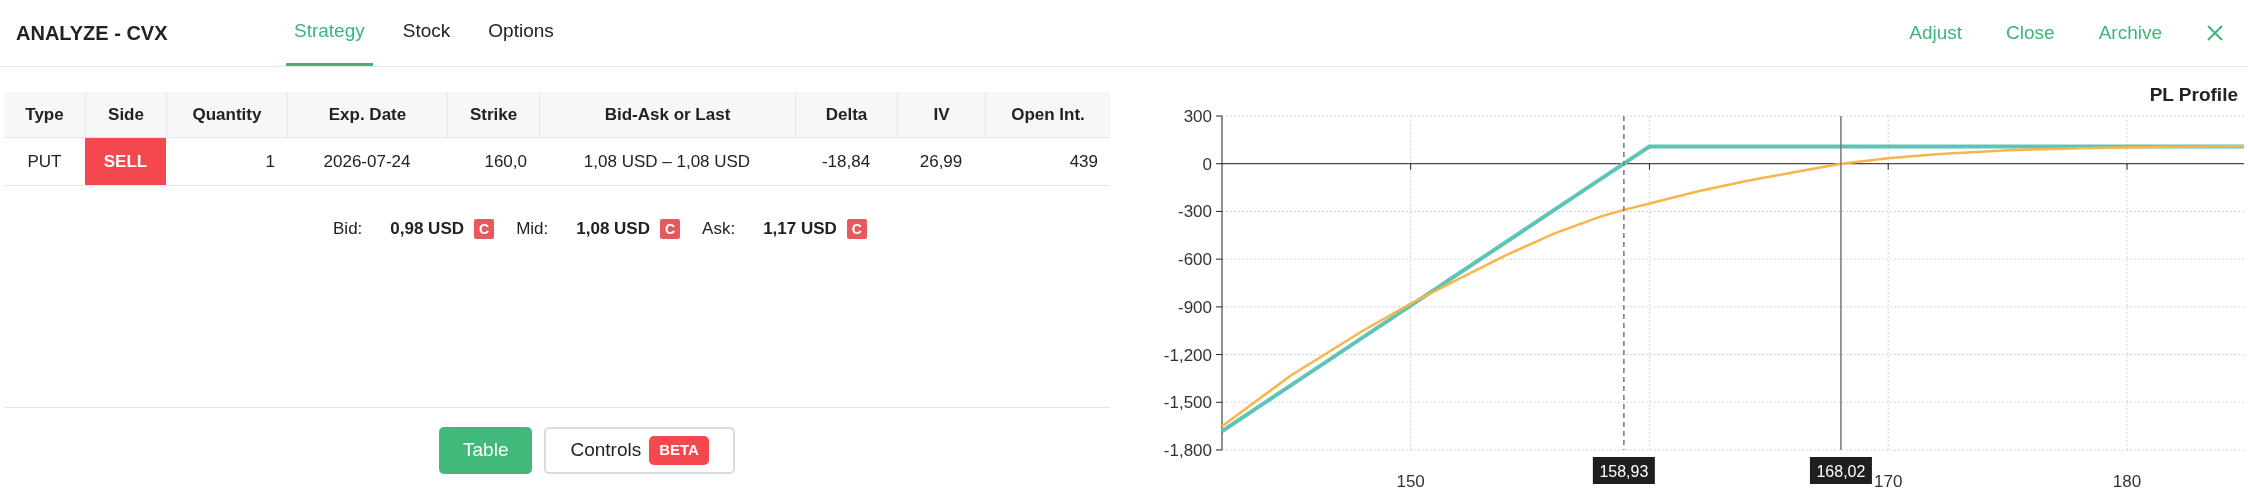 The width and height of the screenshot is (2248, 504). I want to click on action-link: Archive, so click(2130, 33).